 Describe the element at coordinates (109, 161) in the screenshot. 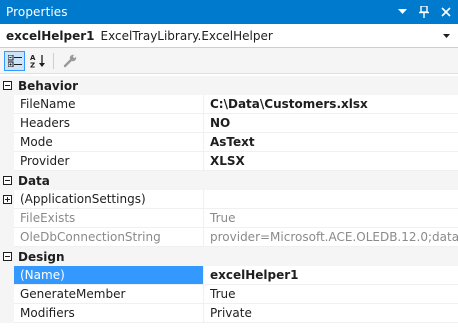

I see `property-name: Provider` at that location.